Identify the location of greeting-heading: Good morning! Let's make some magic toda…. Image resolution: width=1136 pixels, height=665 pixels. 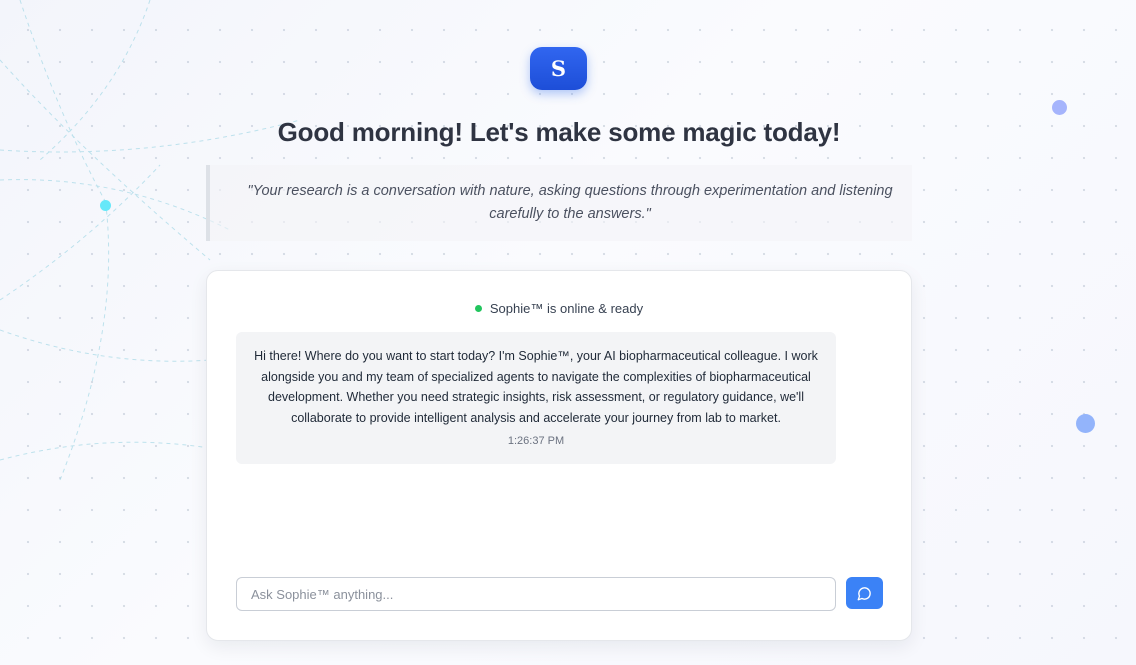
(559, 132).